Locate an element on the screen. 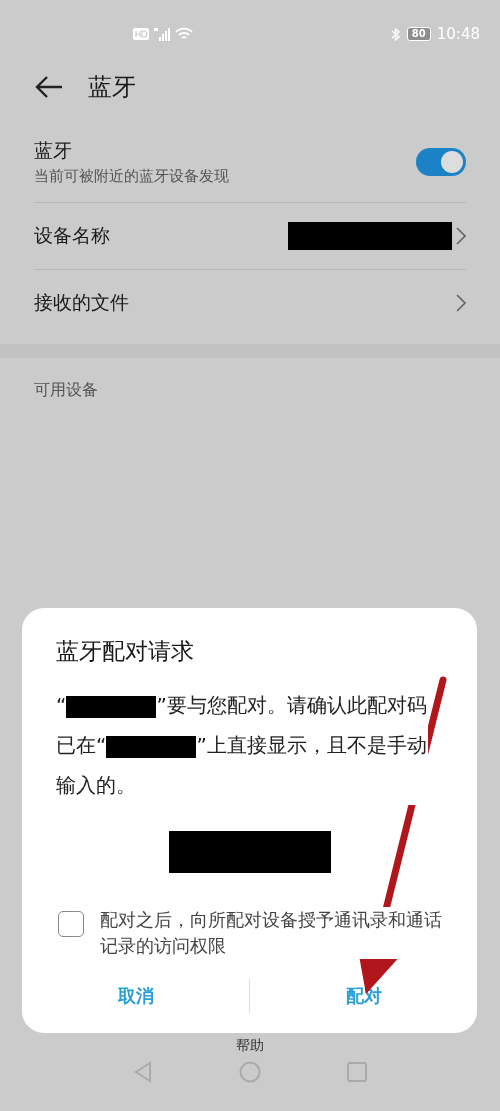 The image size is (500, 1111). wifi-icon is located at coordinates (184, 34).